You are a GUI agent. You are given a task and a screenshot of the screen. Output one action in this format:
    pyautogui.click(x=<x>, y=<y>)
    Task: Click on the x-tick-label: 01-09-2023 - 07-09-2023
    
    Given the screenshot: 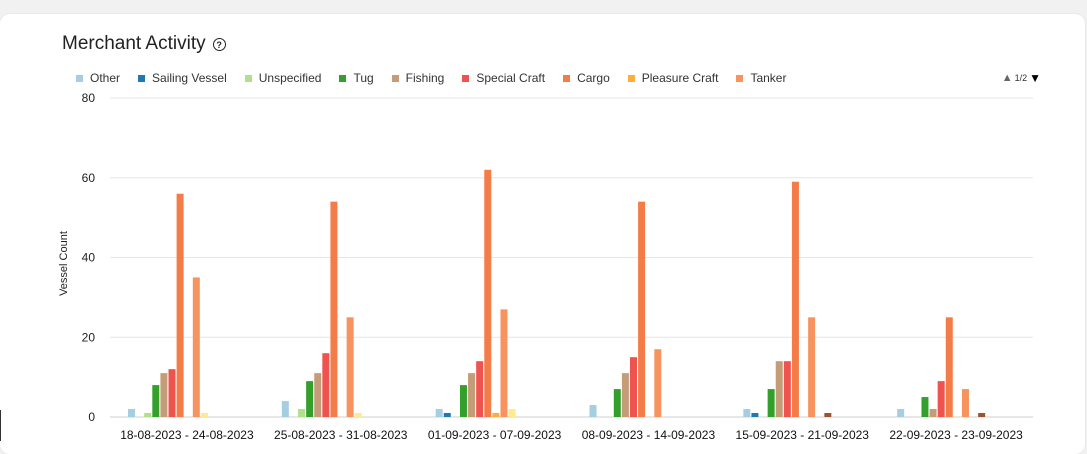 What is the action you would take?
    pyautogui.click(x=495, y=434)
    